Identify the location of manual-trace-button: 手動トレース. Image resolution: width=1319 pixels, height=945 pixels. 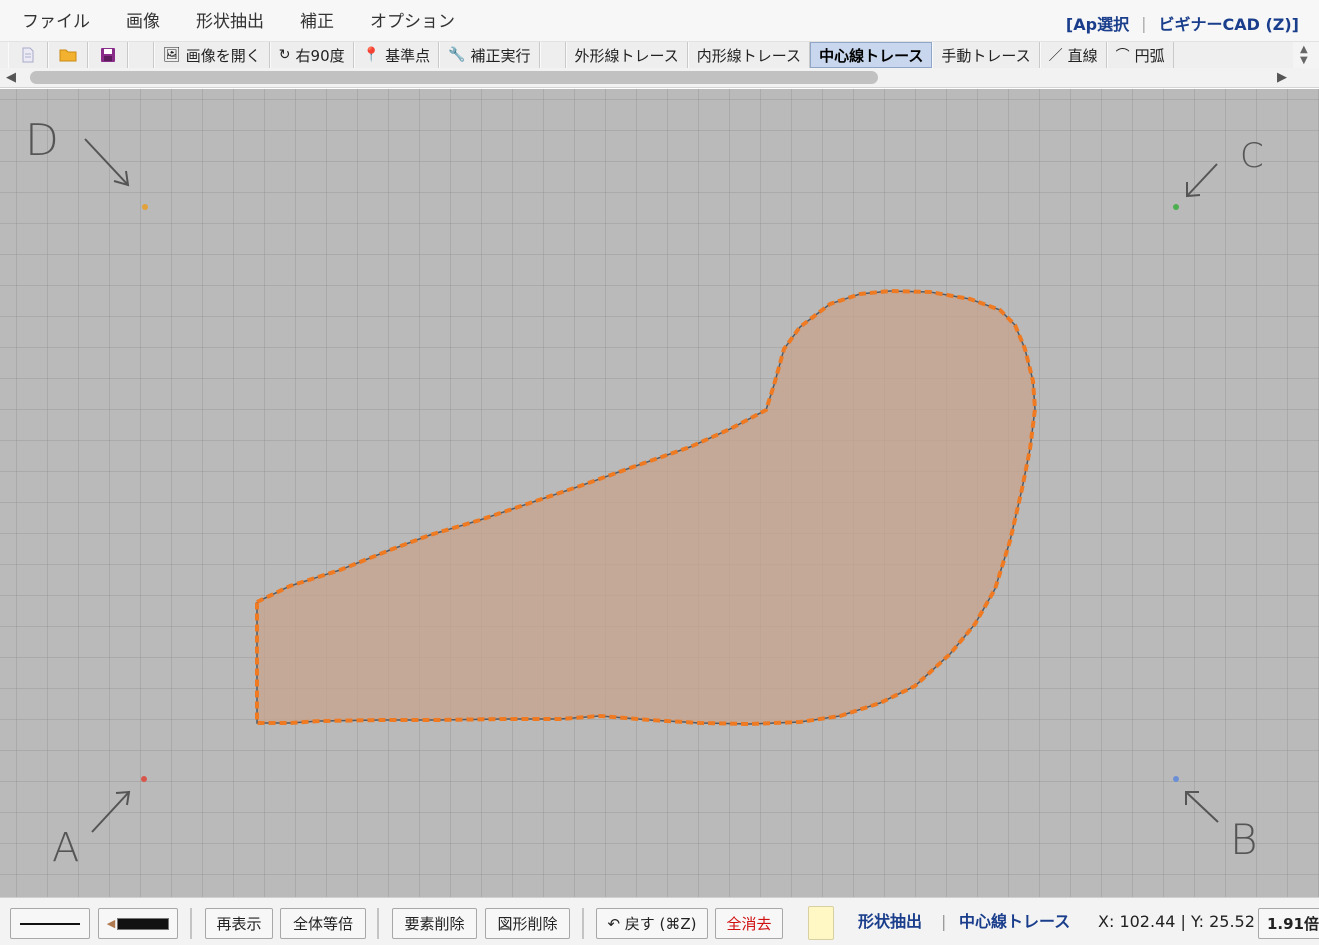
(986, 55).